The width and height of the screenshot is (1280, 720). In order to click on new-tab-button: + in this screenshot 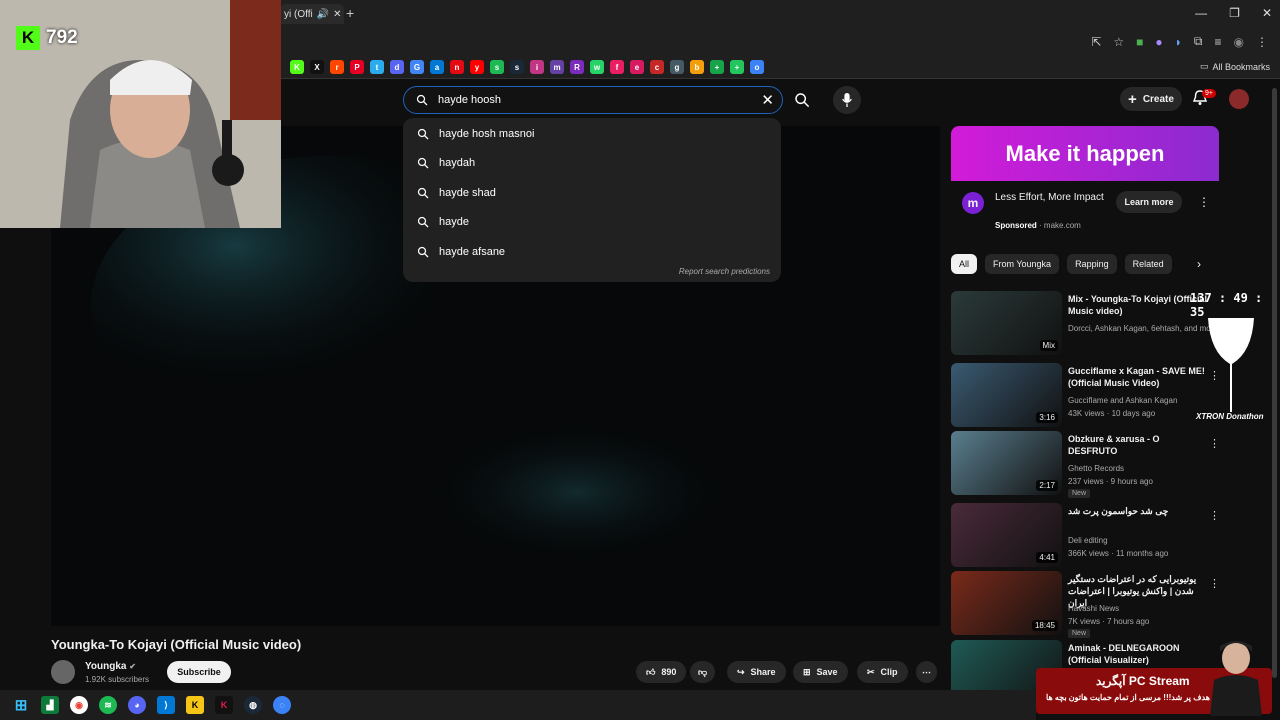, I will do `click(350, 13)`.